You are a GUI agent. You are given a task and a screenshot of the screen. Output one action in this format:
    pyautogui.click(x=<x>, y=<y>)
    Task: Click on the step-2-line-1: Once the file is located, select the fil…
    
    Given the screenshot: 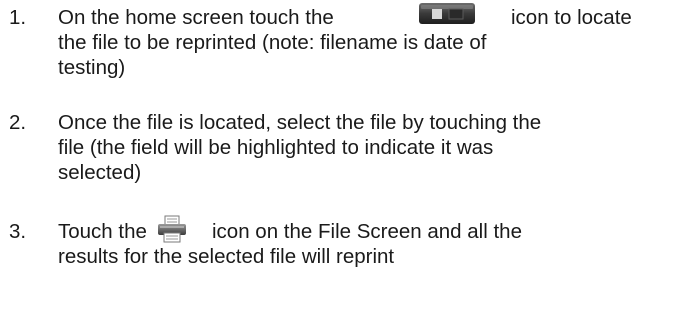 What is the action you would take?
    pyautogui.click(x=300, y=122)
    